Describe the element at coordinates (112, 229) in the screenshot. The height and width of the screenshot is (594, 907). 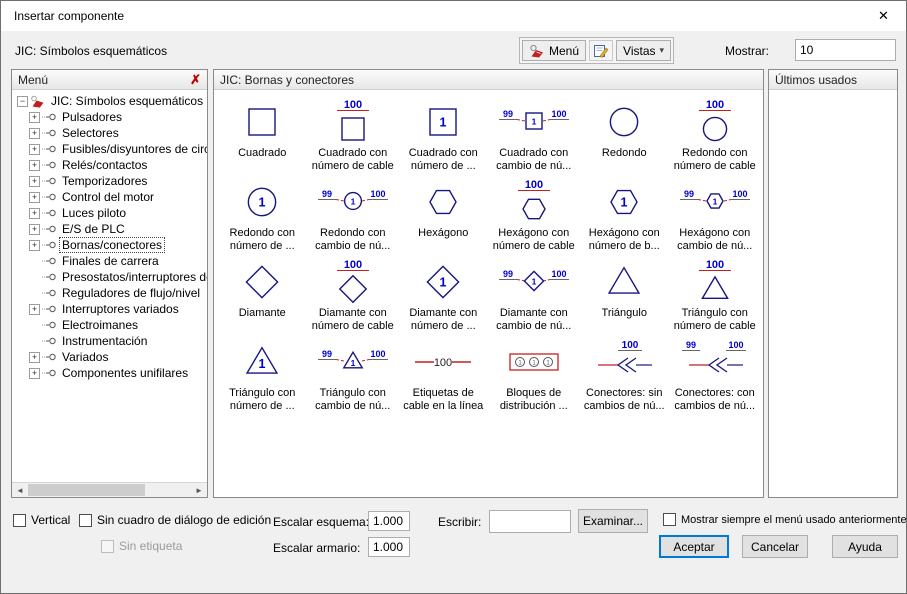
I see `tree-item: + E/S de PLC` at that location.